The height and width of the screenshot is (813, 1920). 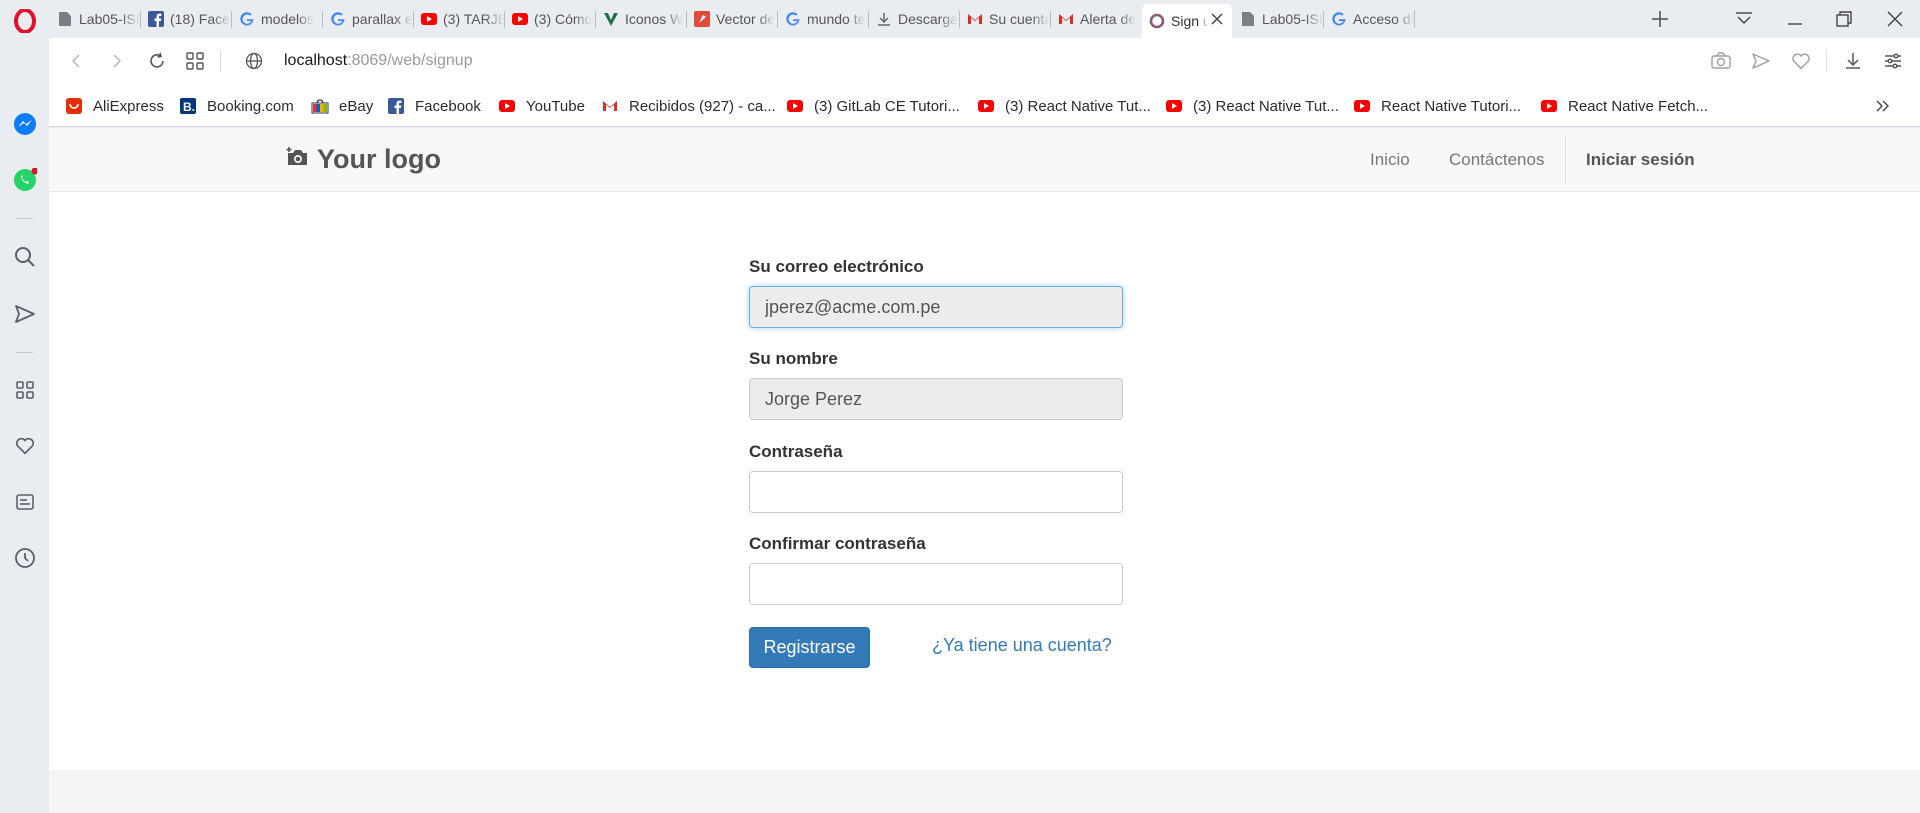 I want to click on address-bar: localhost:8069/web/signup, so click(x=984, y=61).